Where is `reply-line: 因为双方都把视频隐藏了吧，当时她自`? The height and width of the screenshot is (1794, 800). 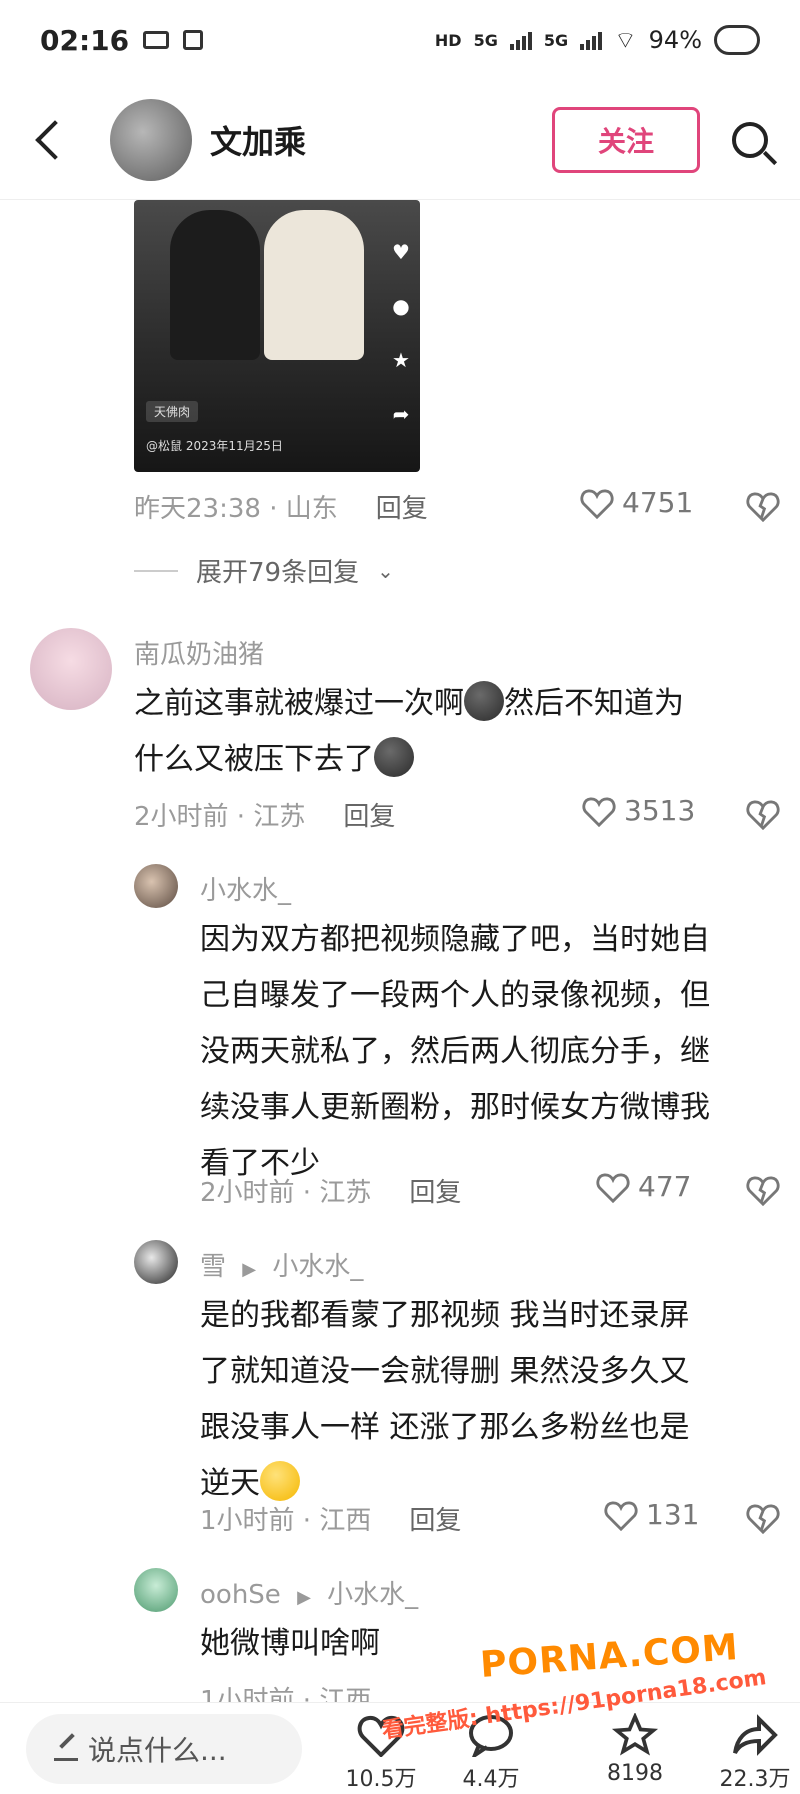
reply-line: 因为双方都把视频隐藏了吧，当时她自 is located at coordinates (455, 939).